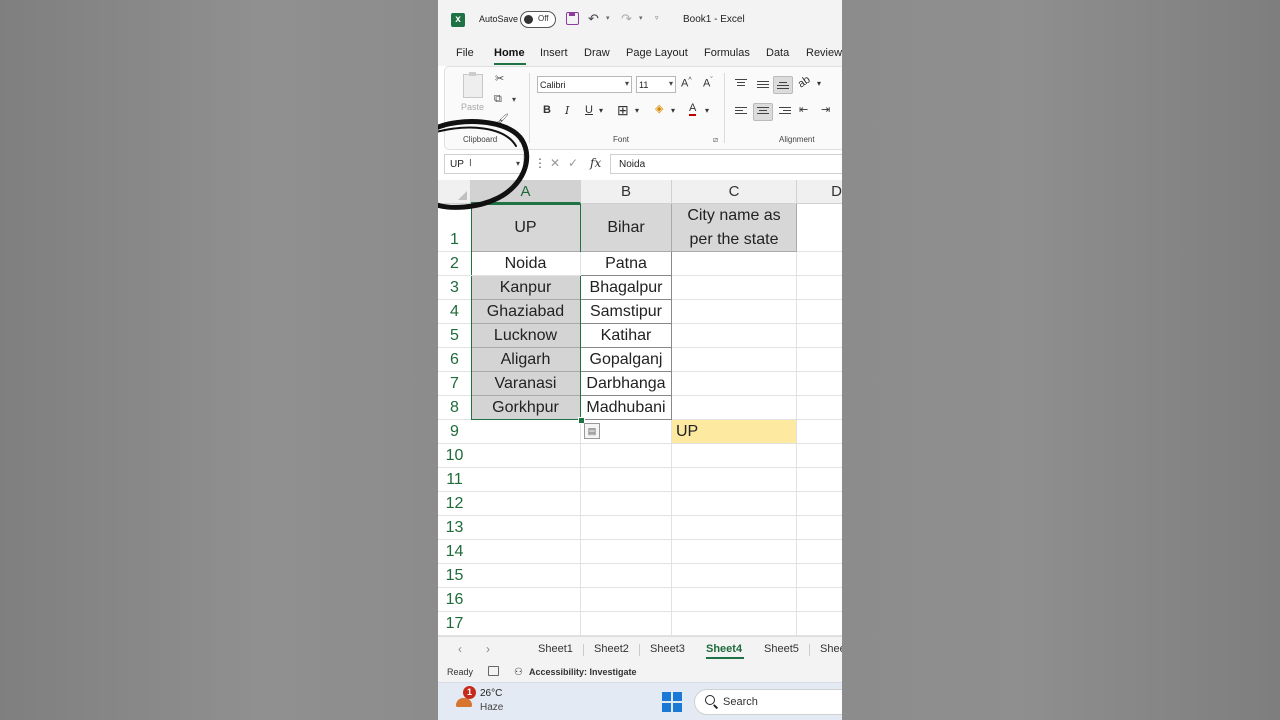  What do you see at coordinates (499, 78) in the screenshot?
I see `cut-icon: ✂` at bounding box center [499, 78].